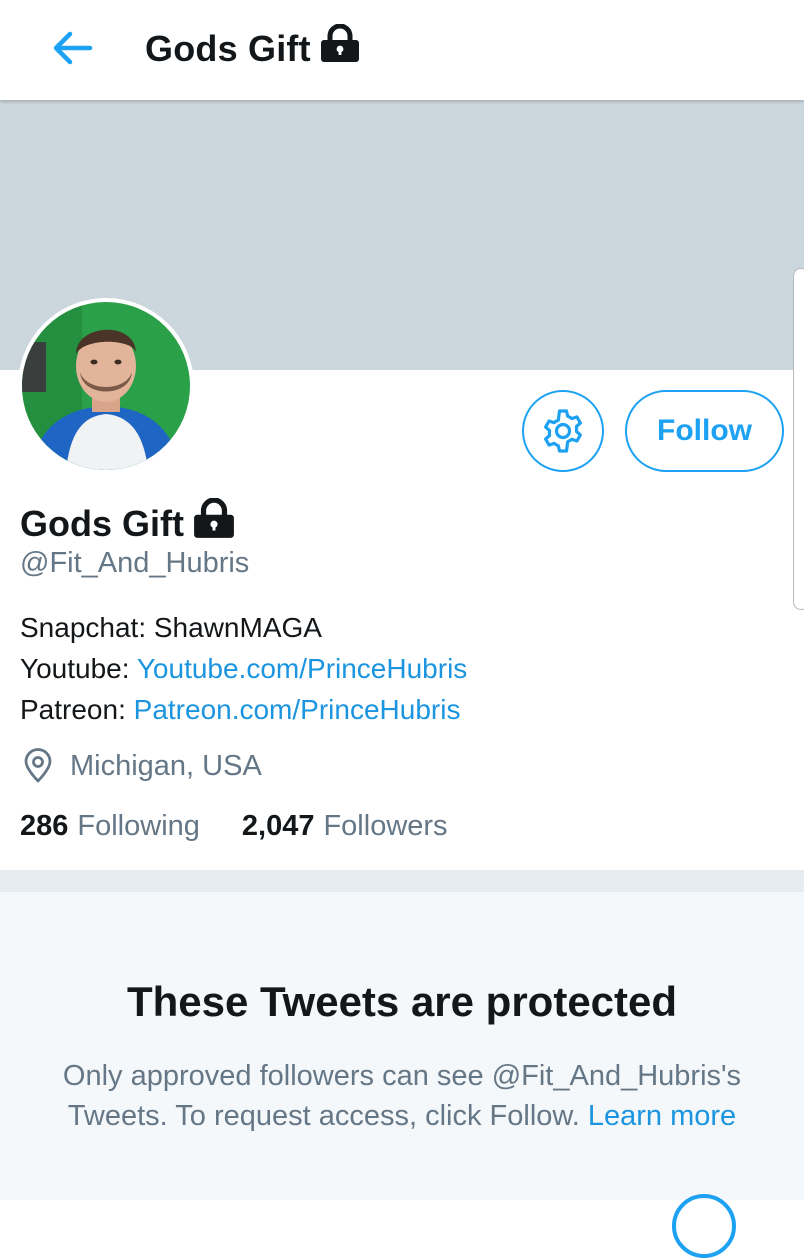 The width and height of the screenshot is (804, 1258). I want to click on follow-button-label: Follow, so click(704, 430).